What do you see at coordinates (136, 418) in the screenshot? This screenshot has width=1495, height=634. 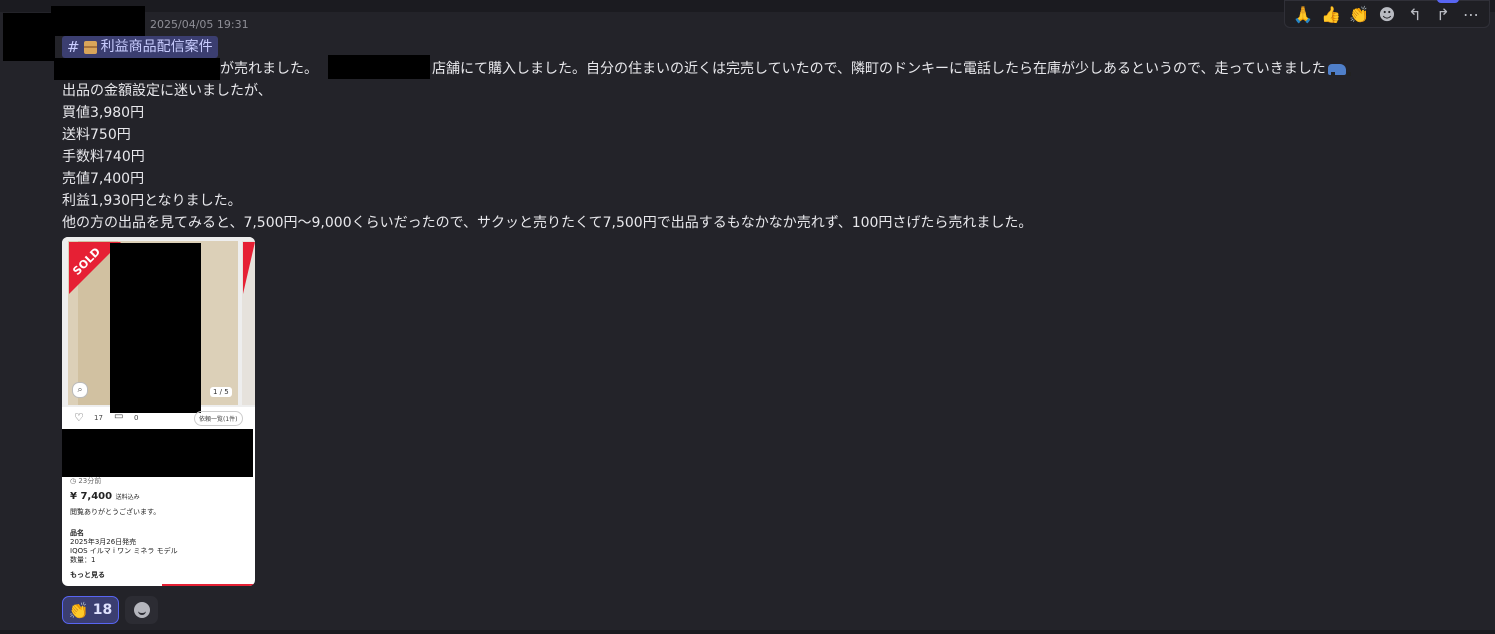 I see `comment-count: 0` at bounding box center [136, 418].